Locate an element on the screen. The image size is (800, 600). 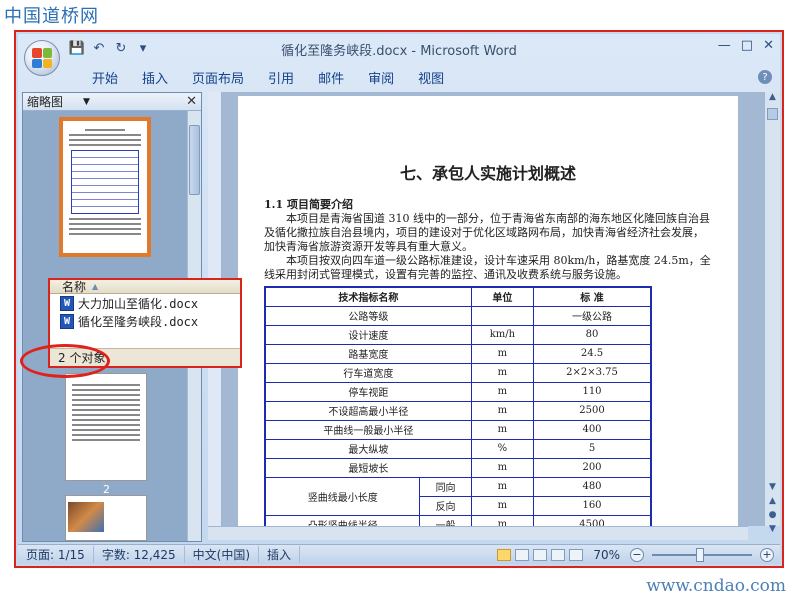
table-row: 设计速度 km/h 80 is located at coordinates (458, 334).